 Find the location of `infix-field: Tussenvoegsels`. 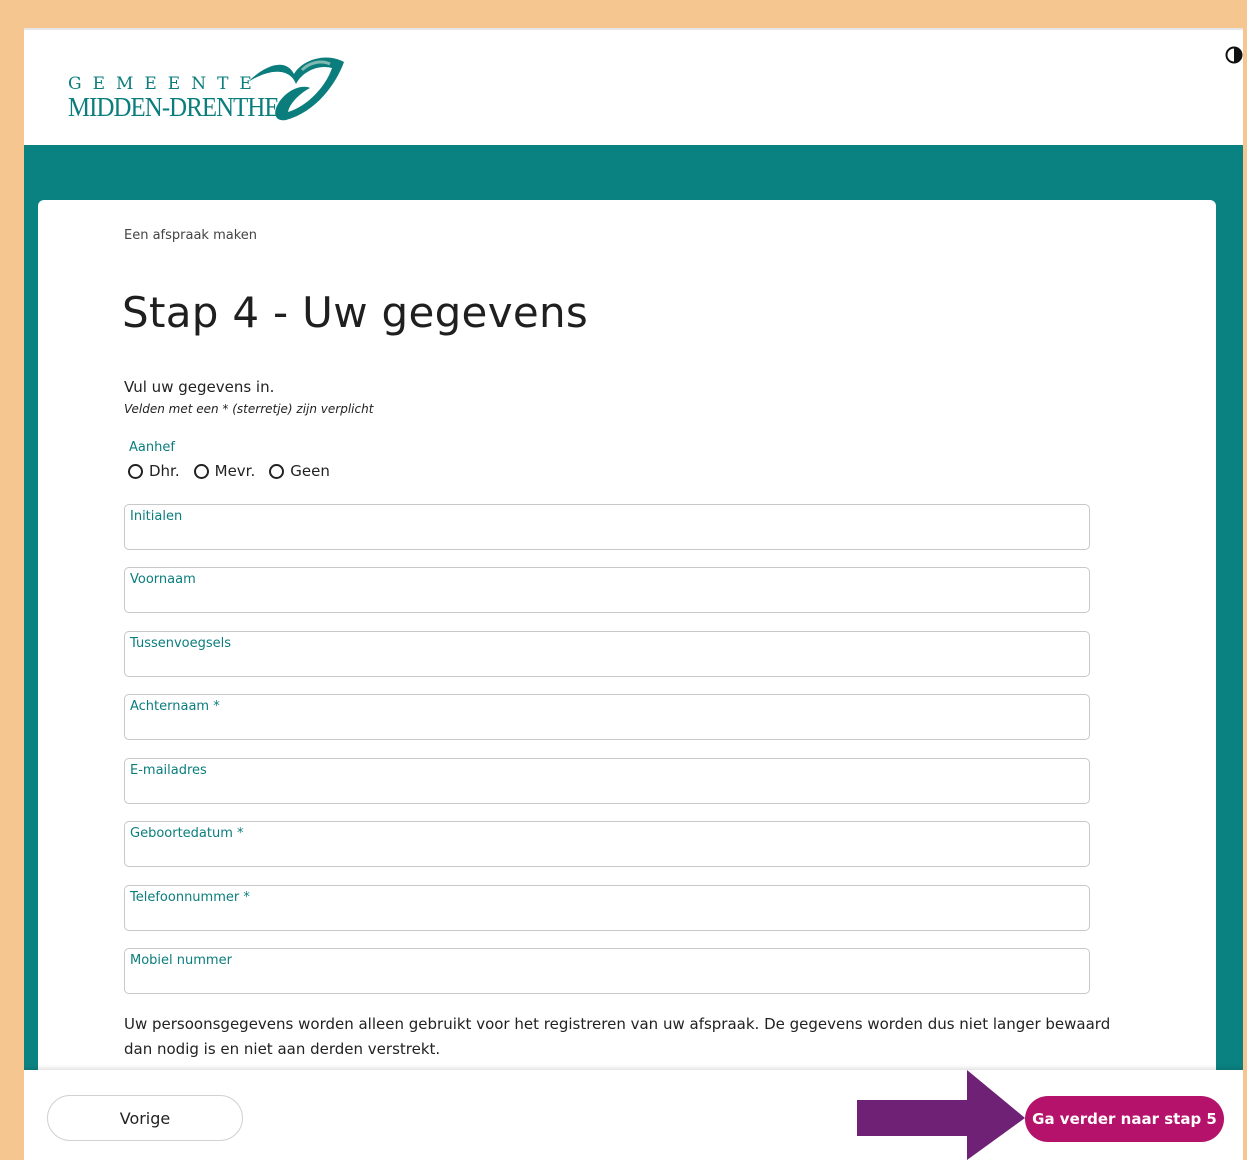

infix-field: Tussenvoegsels is located at coordinates (607, 654).